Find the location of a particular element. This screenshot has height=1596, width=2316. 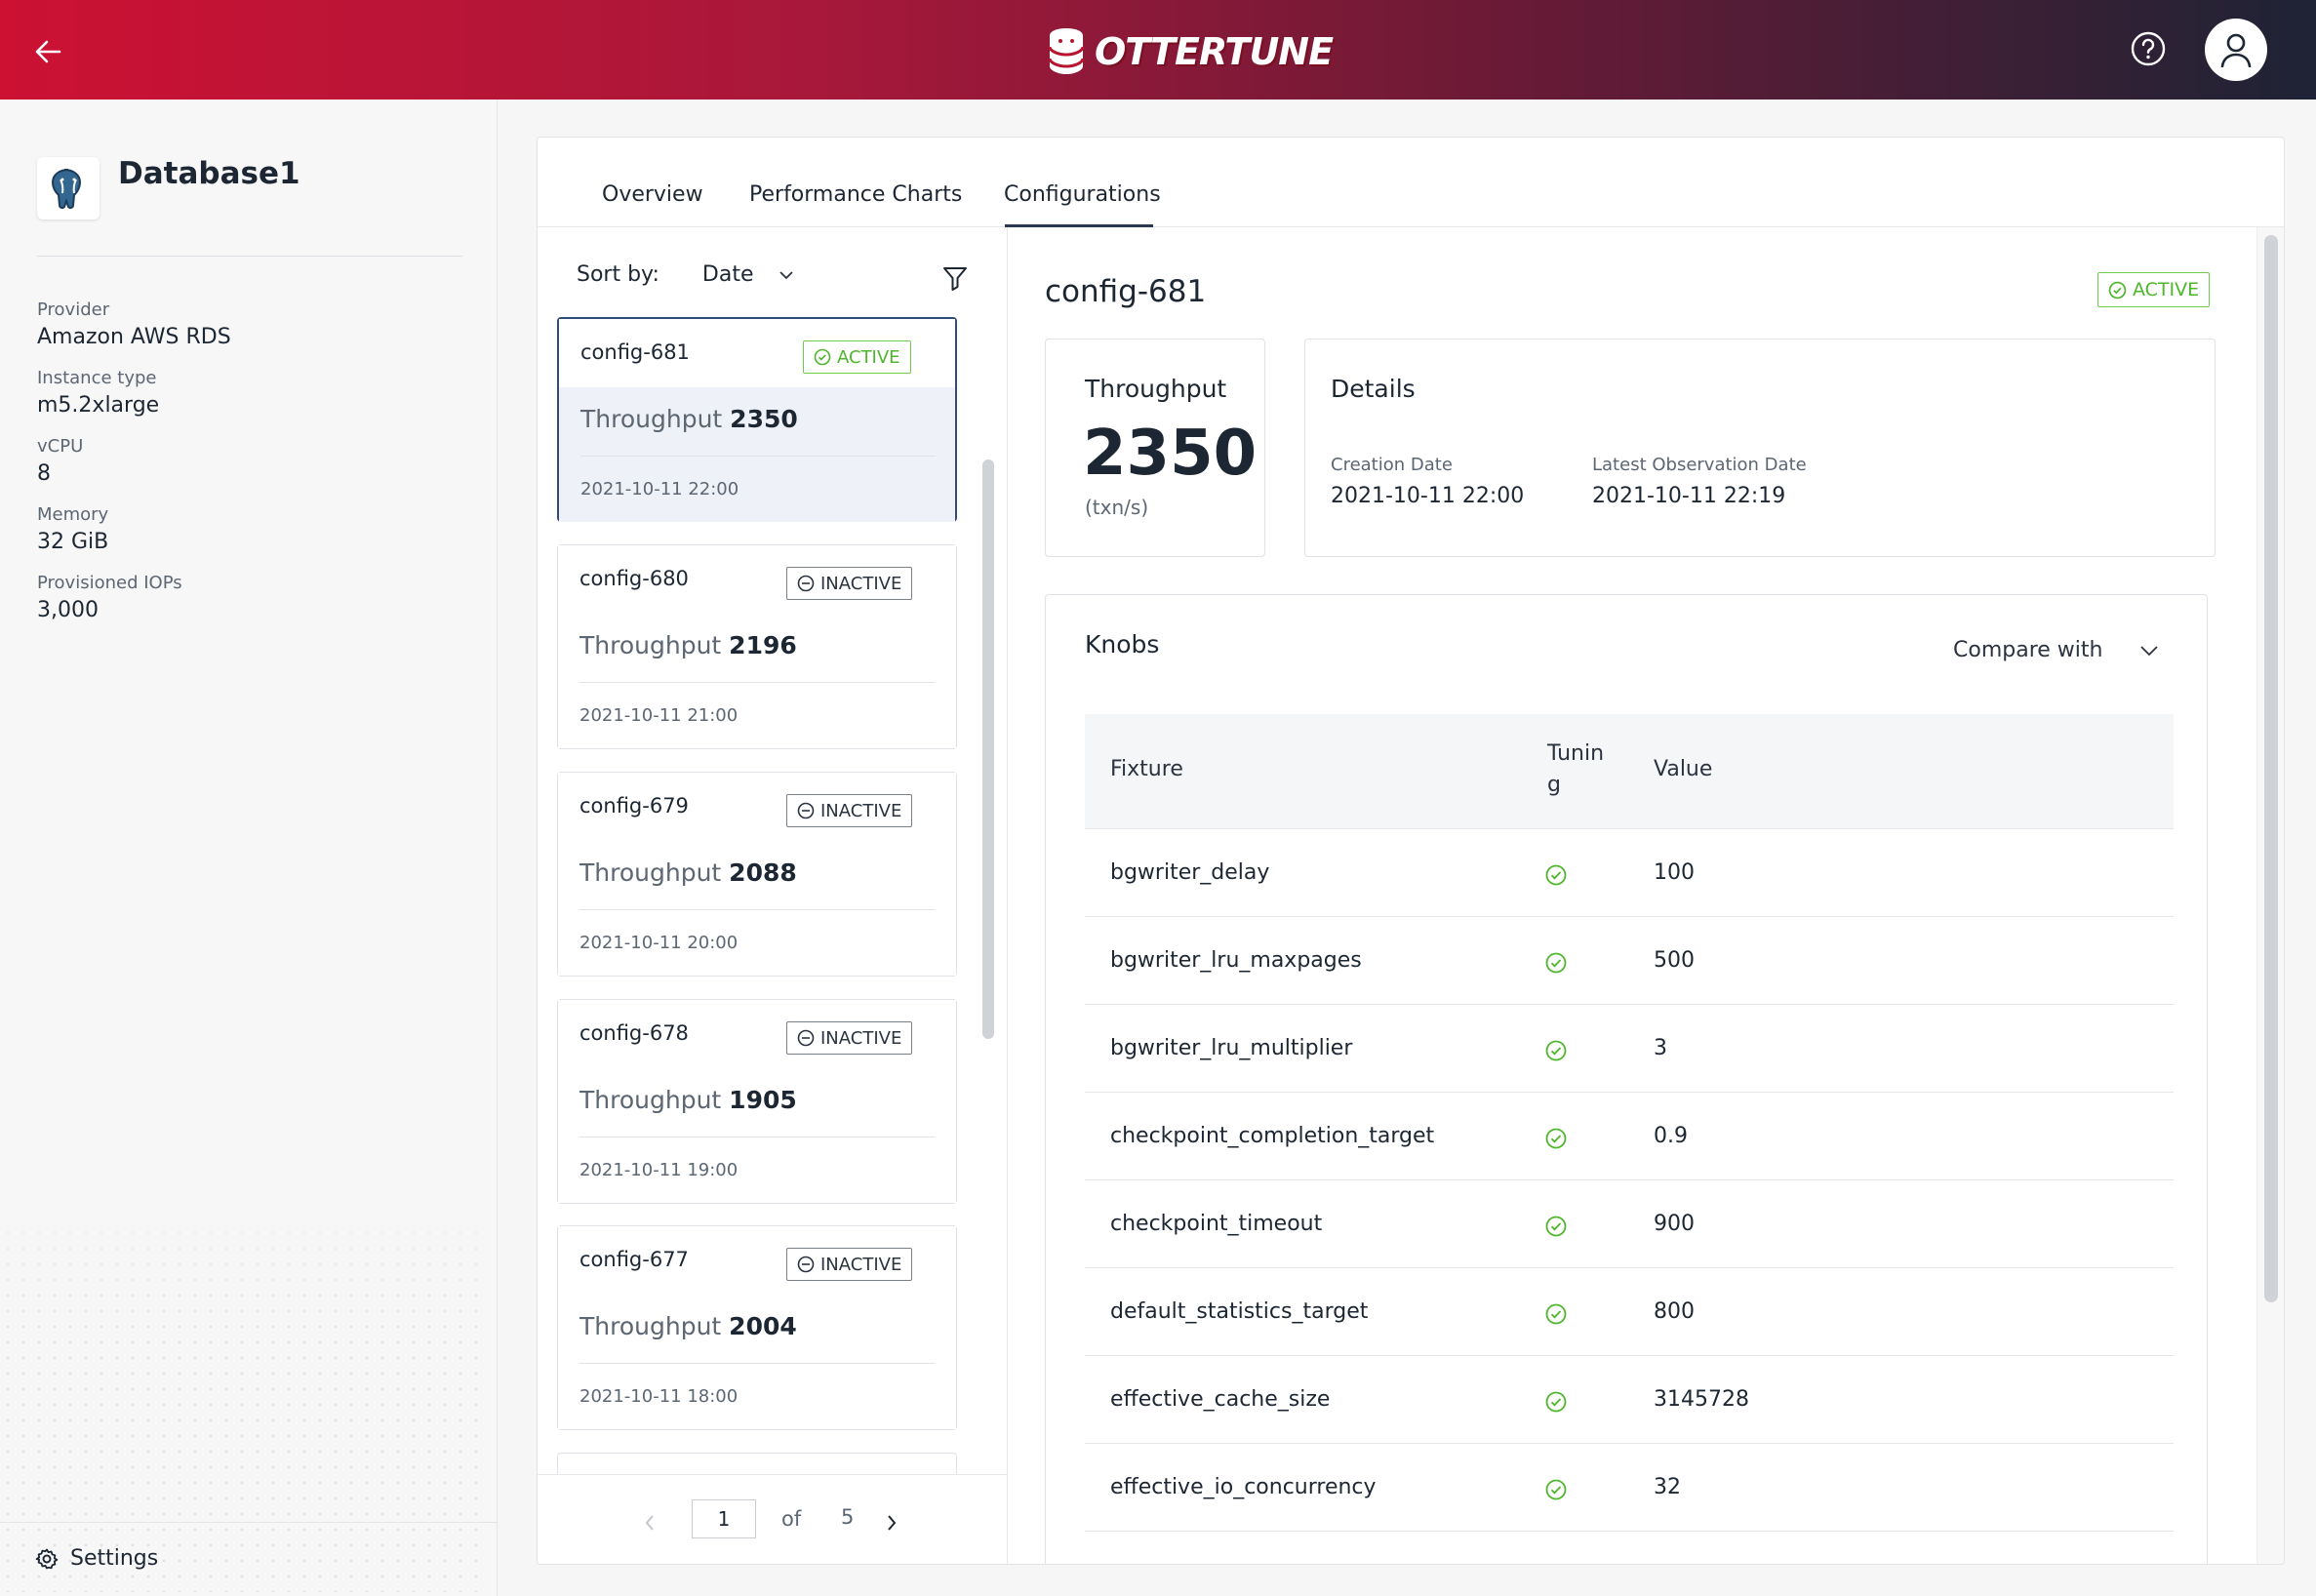

knob-name: effective_io_concurrency is located at coordinates (1243, 1487).